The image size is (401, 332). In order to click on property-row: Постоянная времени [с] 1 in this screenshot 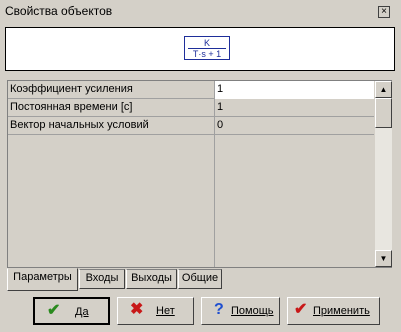, I will do `click(191, 108)`.